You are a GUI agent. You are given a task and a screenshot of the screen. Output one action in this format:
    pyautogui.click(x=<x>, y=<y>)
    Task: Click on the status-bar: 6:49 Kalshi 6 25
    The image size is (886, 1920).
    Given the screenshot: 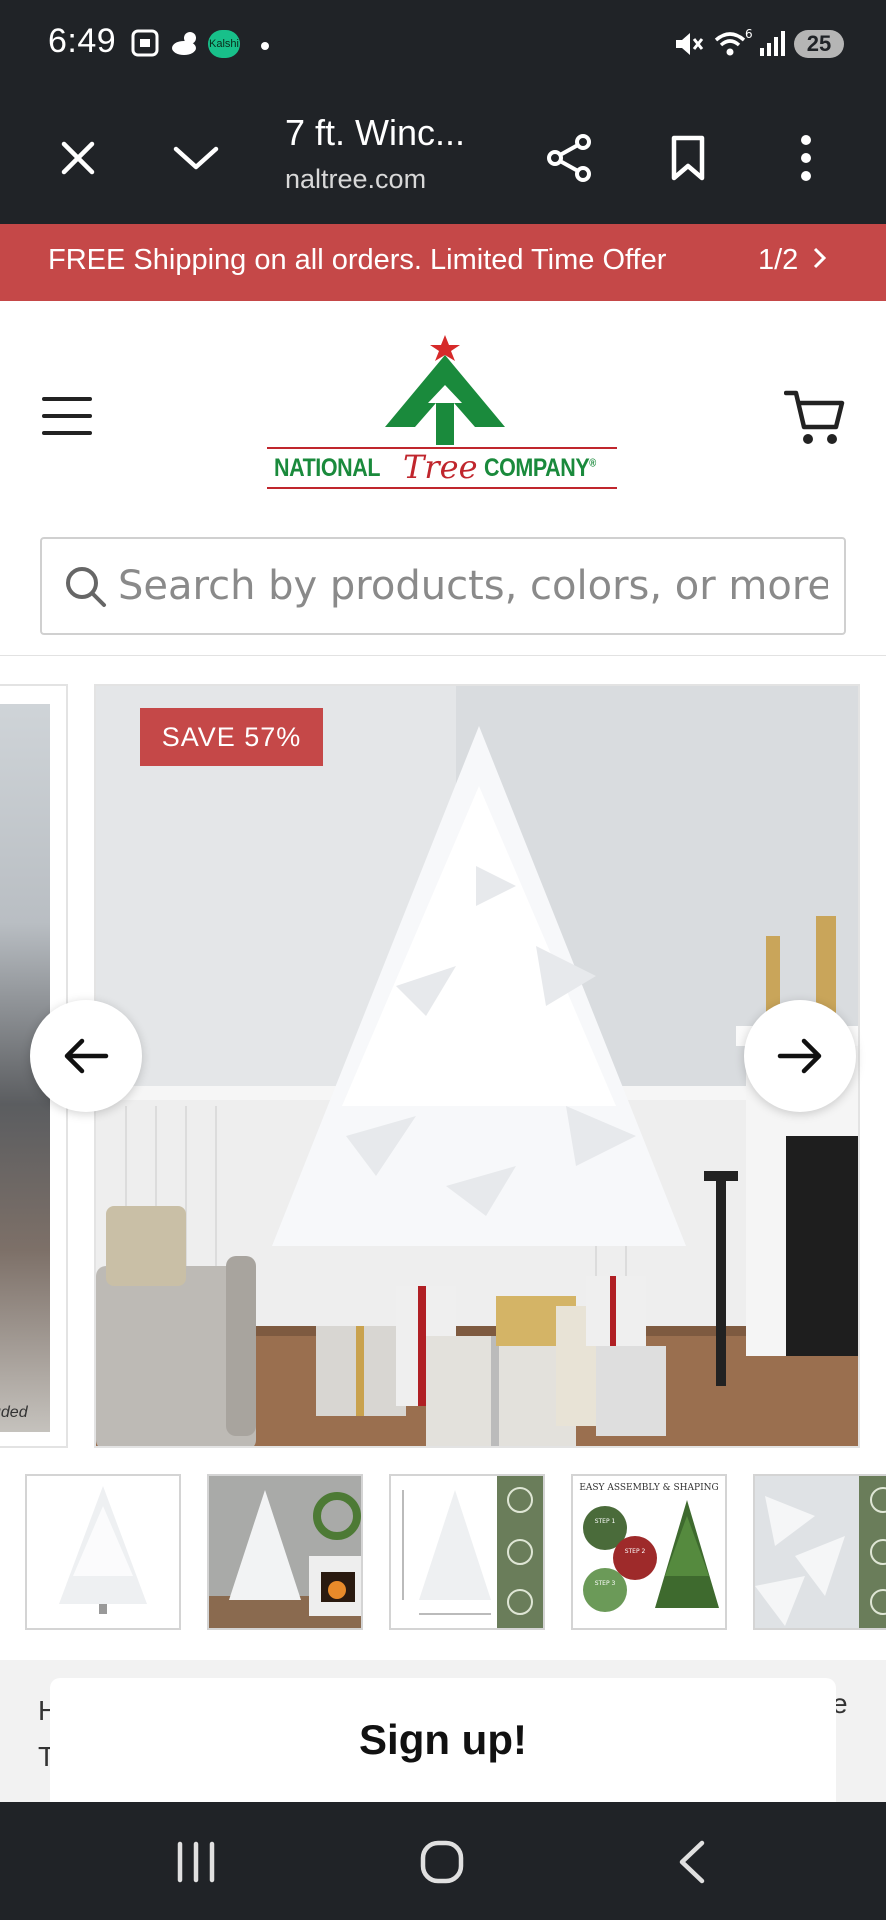 What is the action you would take?
    pyautogui.click(x=443, y=45)
    